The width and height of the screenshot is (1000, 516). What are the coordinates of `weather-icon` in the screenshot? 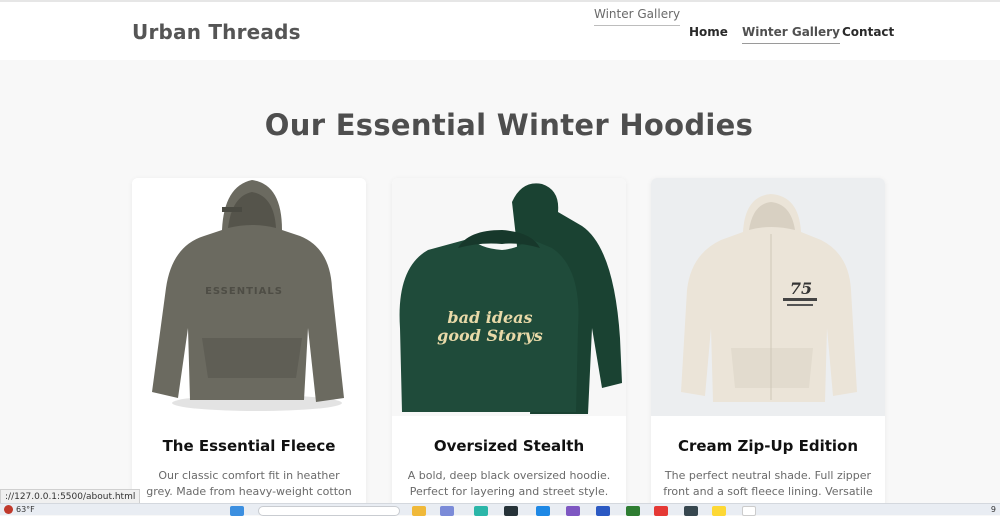 It's located at (8, 509).